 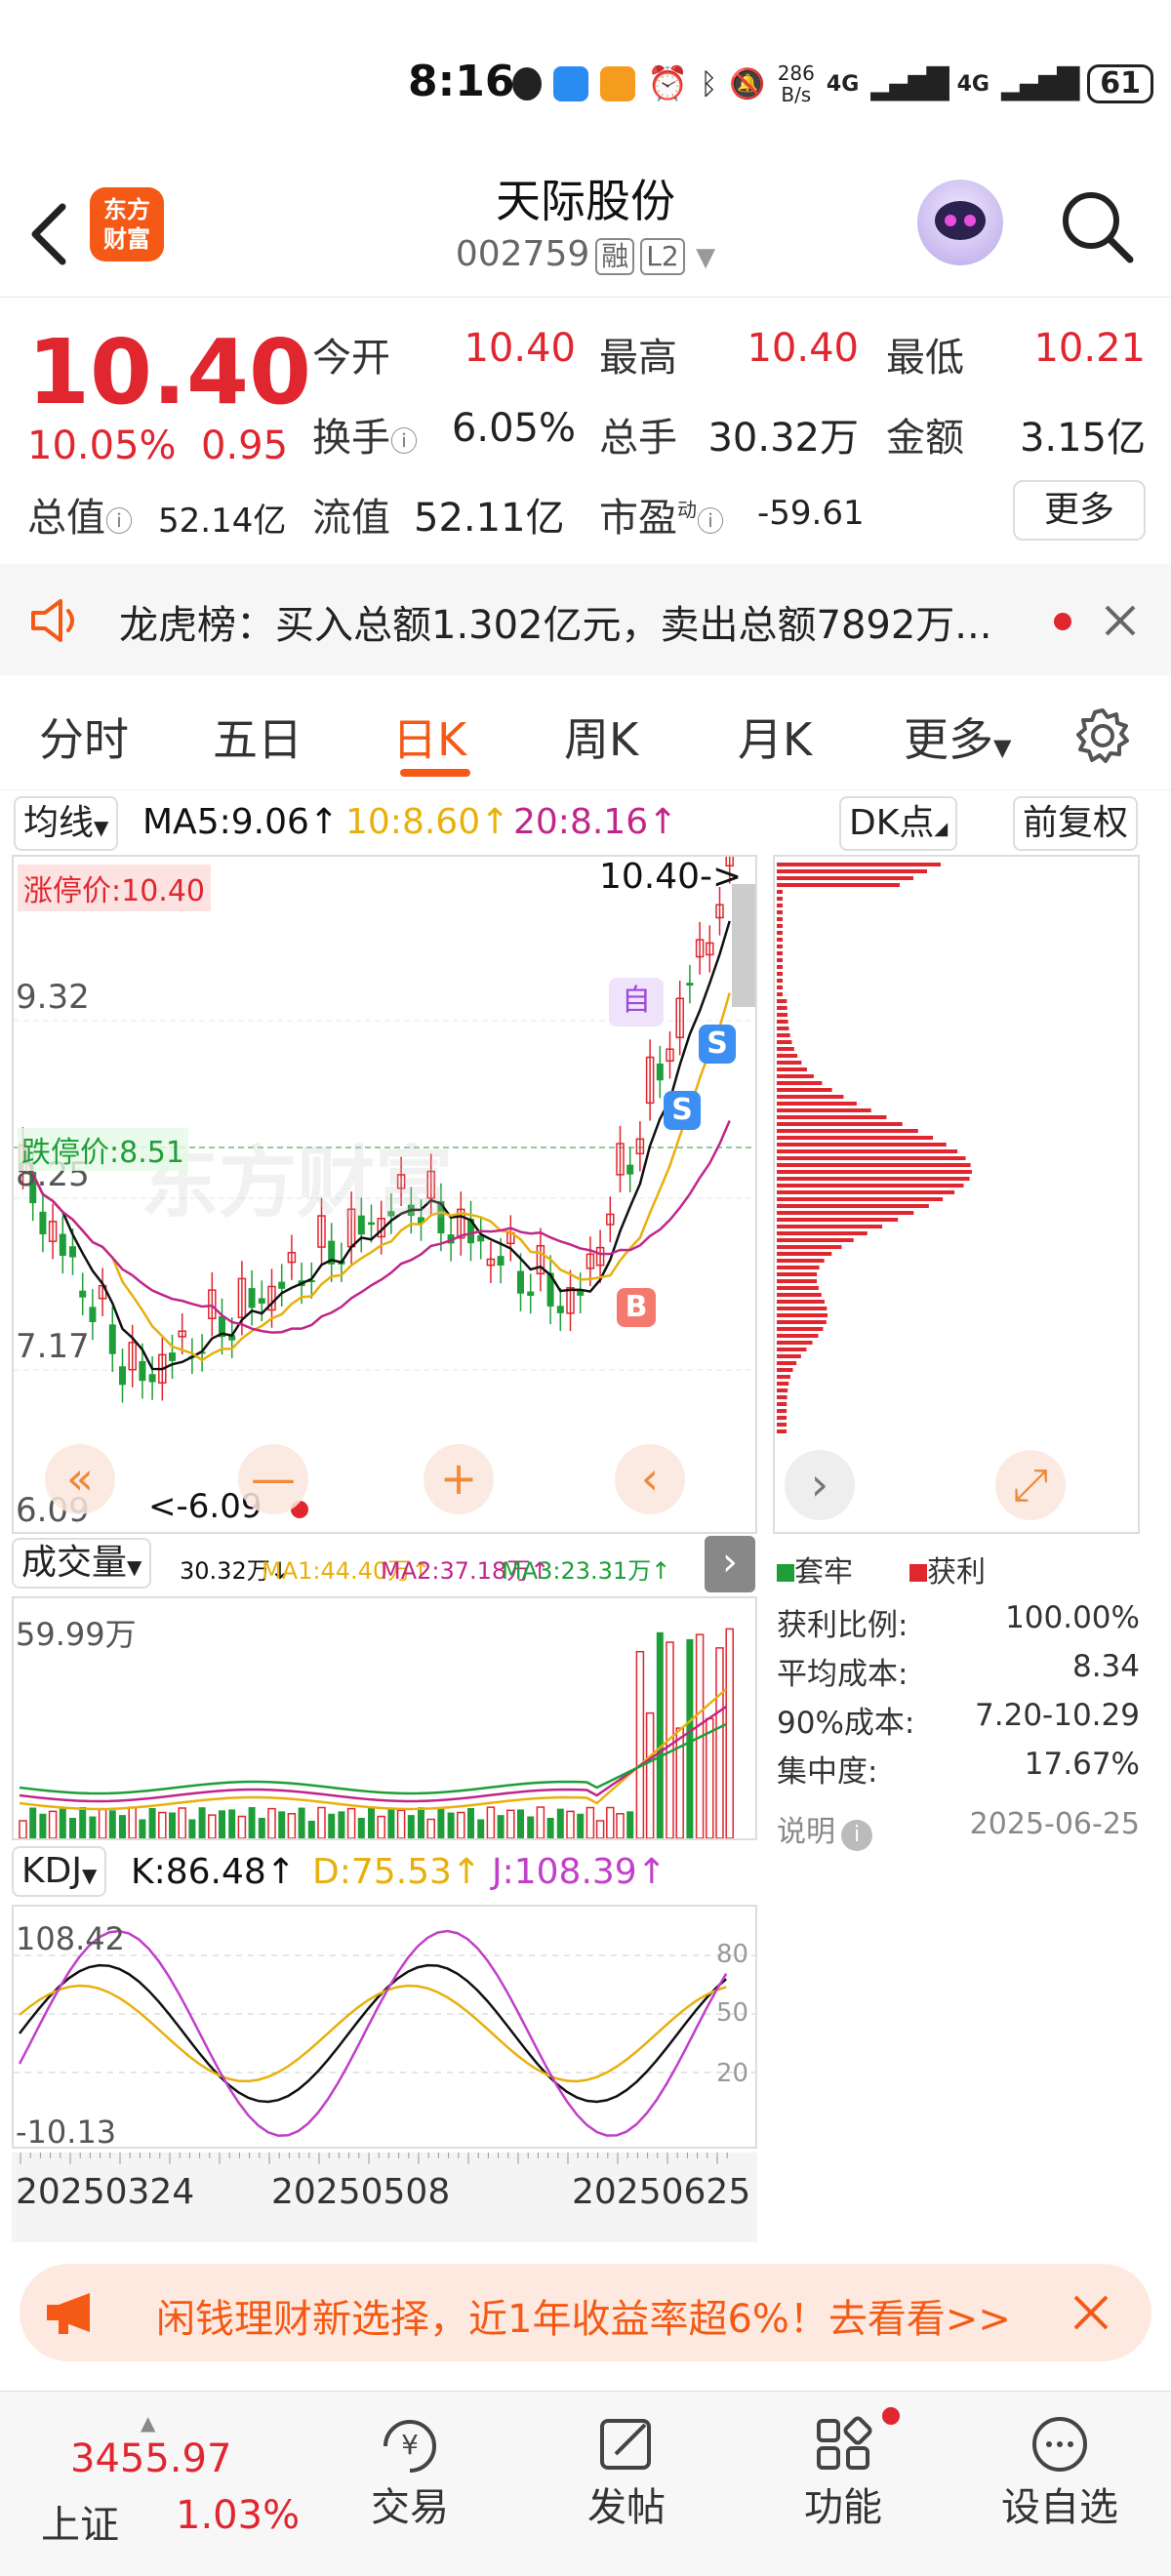 What do you see at coordinates (365, 434) in the screenshot?
I see `turnover-label: 换手ⓘ` at bounding box center [365, 434].